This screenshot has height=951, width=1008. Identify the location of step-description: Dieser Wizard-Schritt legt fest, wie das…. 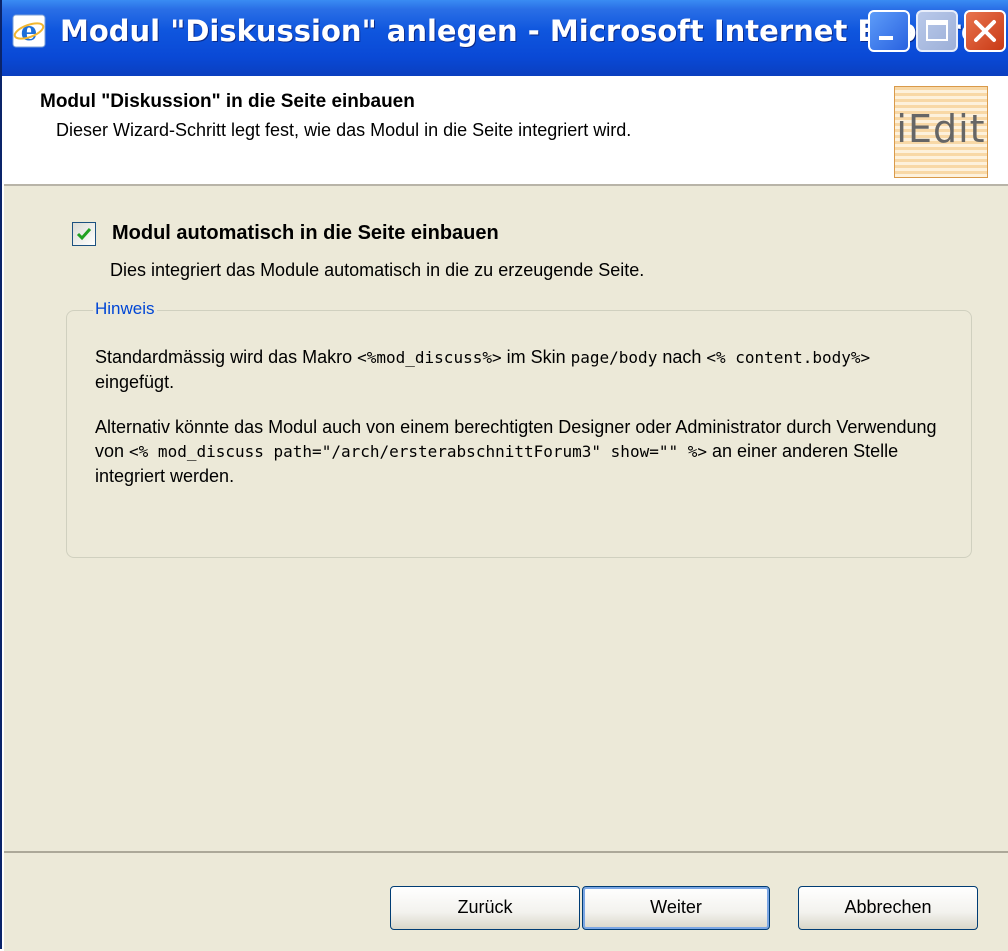
(344, 130).